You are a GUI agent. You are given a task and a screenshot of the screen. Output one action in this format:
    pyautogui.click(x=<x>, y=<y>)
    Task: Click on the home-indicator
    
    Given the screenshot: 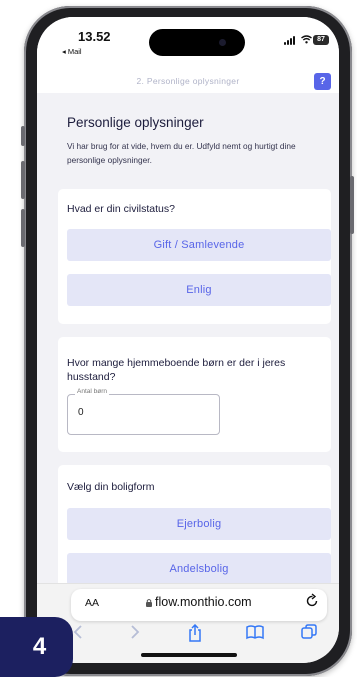 What is the action you would take?
    pyautogui.click(x=189, y=655)
    